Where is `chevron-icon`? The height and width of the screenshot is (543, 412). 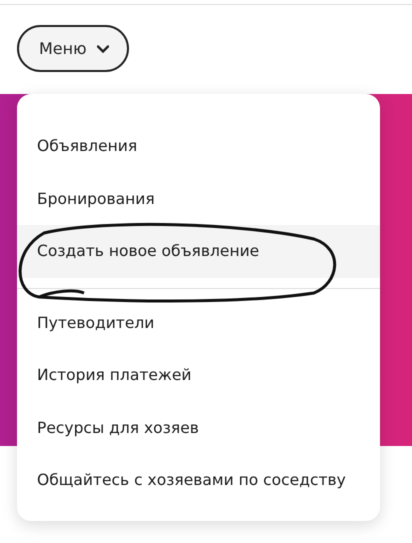
chevron-icon is located at coordinates (102, 48).